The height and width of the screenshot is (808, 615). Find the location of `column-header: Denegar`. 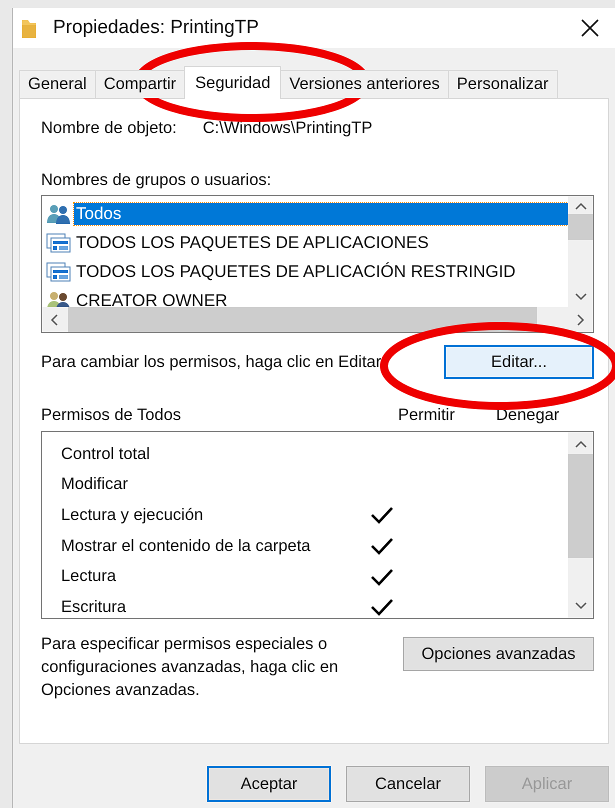

column-header: Denegar is located at coordinates (528, 415).